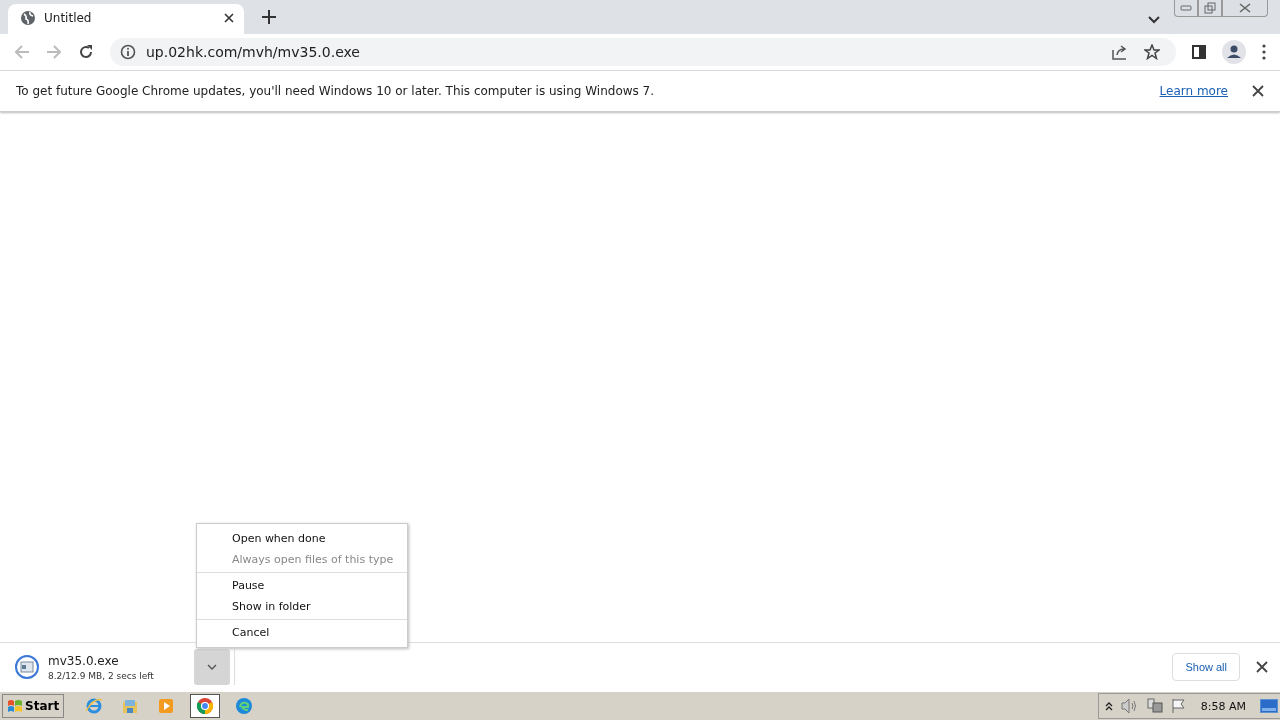 The image size is (1280, 720). I want to click on speaker-icon, so click(1129, 706).